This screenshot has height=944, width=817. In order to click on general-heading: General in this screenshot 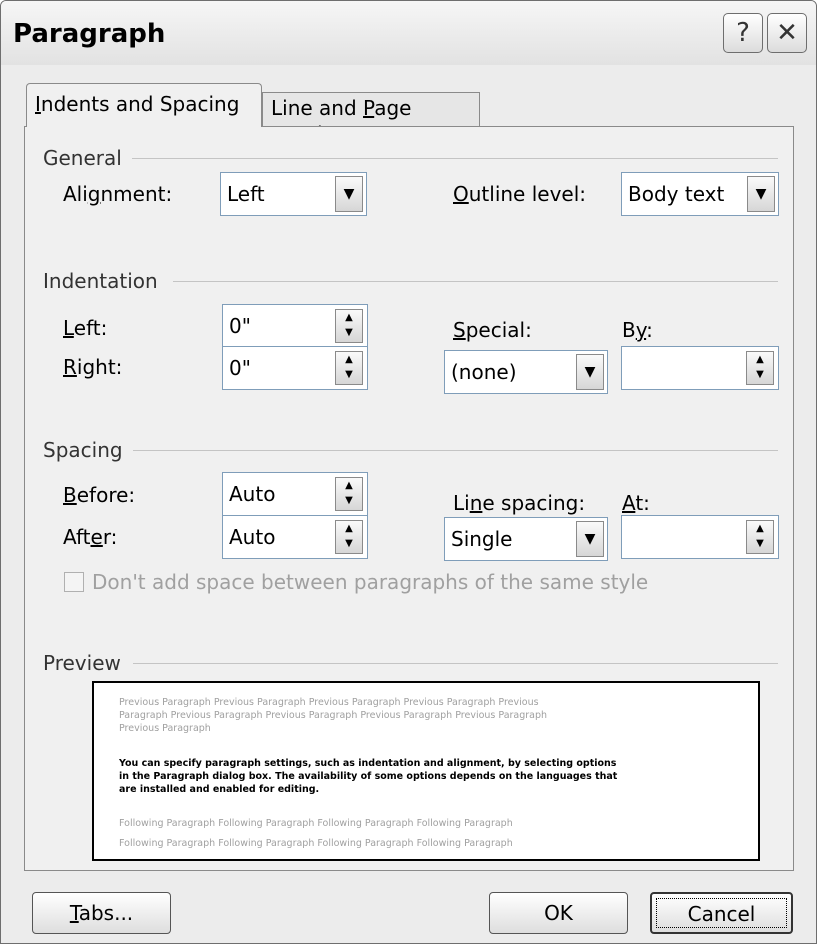, I will do `click(82, 158)`.